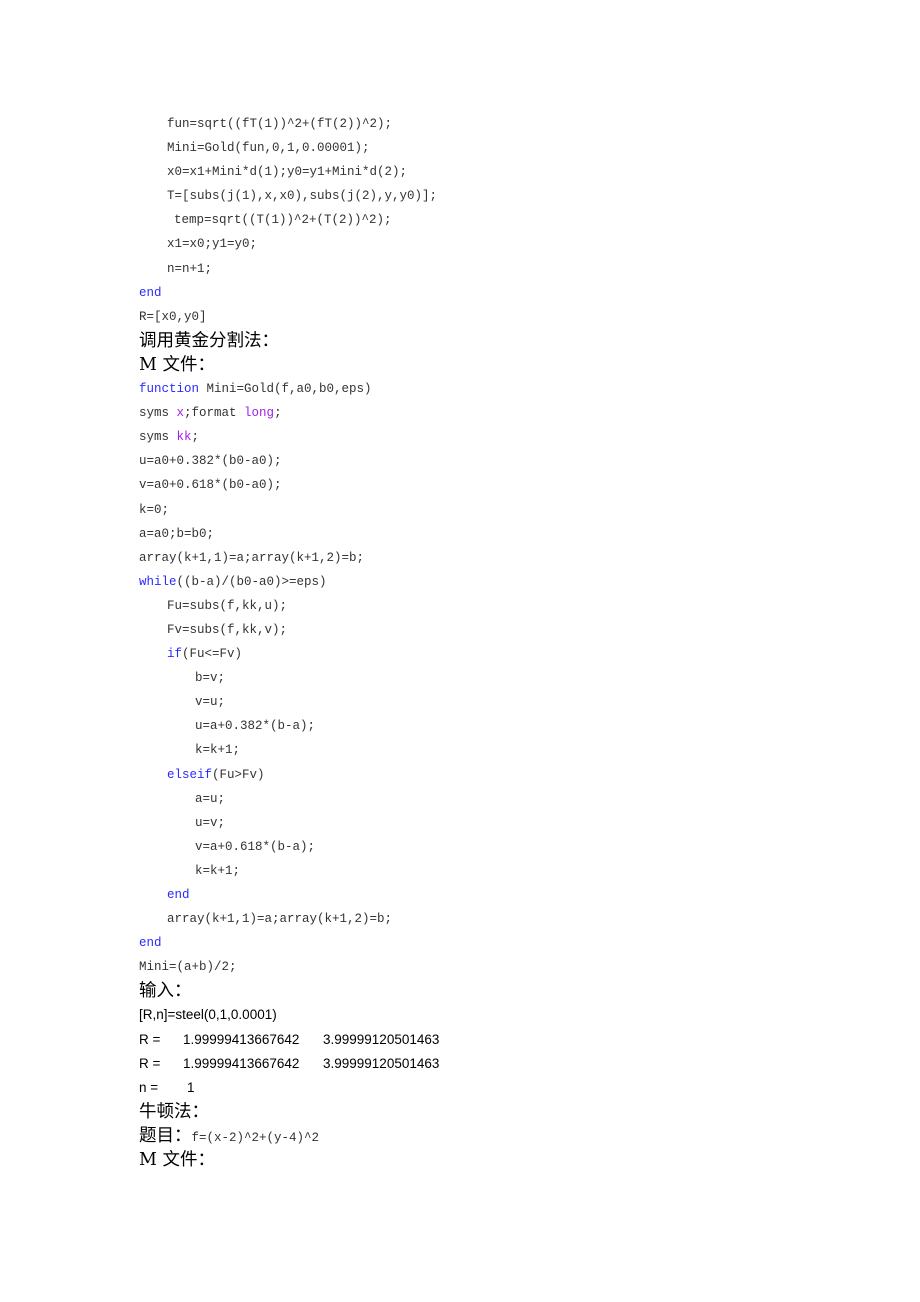  Describe the element at coordinates (255, 1137) in the screenshot. I see `problem-formula: f=(x-2)^2+(y-4)^2` at that location.